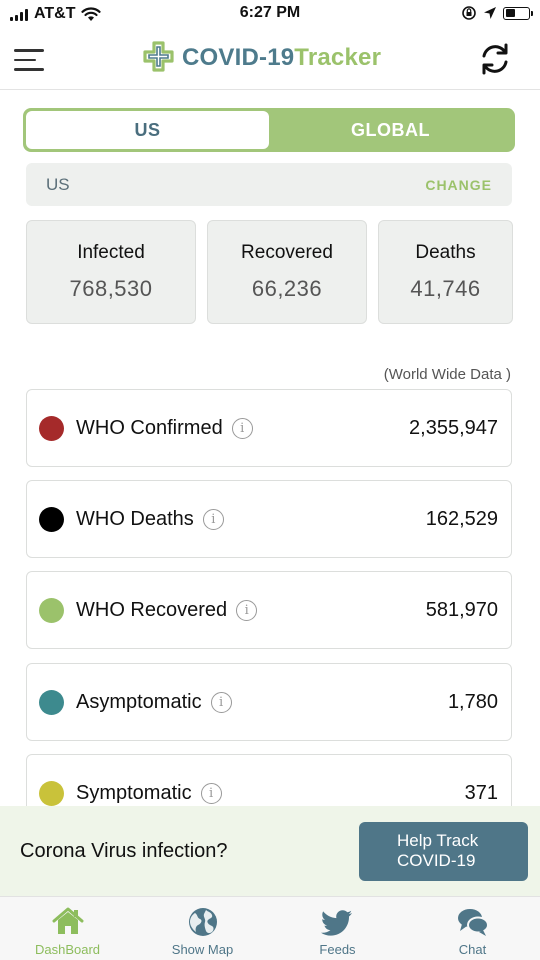  Describe the element at coordinates (287, 288) in the screenshot. I see `stat-value: 66,236` at that location.